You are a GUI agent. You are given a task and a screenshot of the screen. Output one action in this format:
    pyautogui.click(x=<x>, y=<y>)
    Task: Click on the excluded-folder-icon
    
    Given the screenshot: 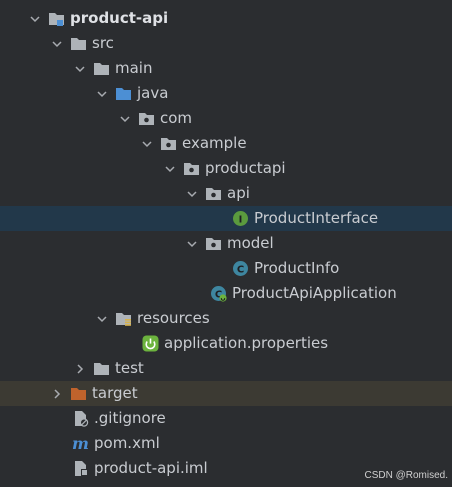 What is the action you would take?
    pyautogui.click(x=78, y=393)
    